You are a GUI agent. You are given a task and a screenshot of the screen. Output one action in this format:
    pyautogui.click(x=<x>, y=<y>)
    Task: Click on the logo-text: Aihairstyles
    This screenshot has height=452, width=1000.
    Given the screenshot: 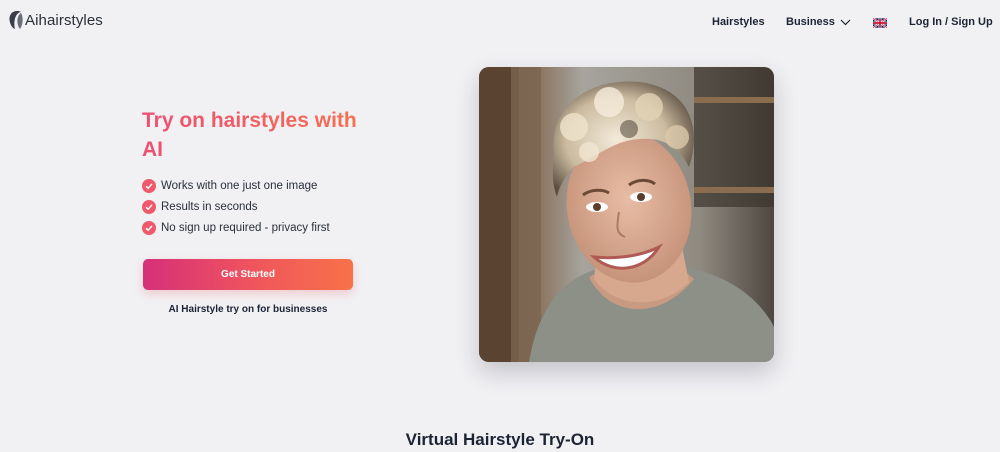 What is the action you would take?
    pyautogui.click(x=64, y=20)
    